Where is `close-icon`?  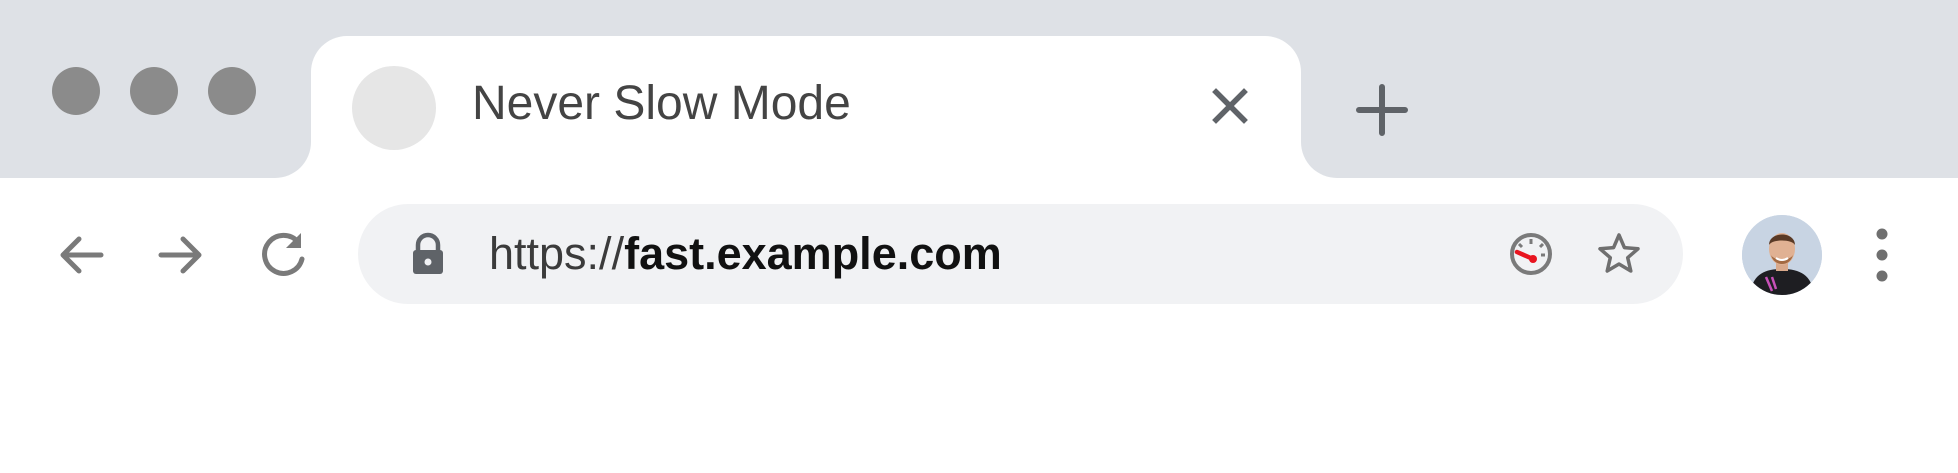 close-icon is located at coordinates (1230, 106).